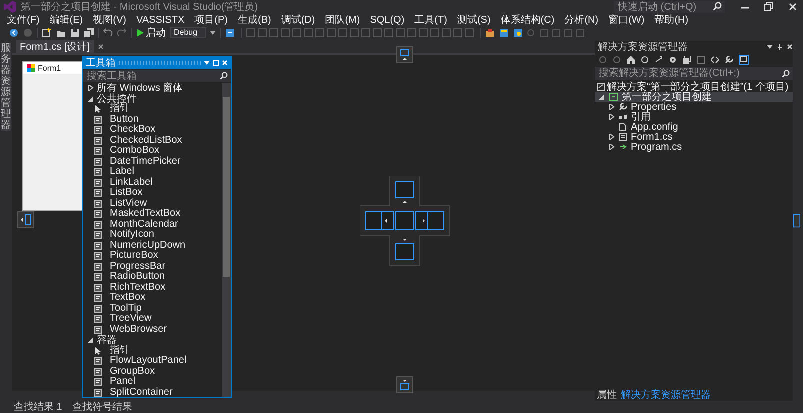 The image size is (803, 413). What do you see at coordinates (152, 340) in the screenshot?
I see `toolbox-category: 容器` at bounding box center [152, 340].